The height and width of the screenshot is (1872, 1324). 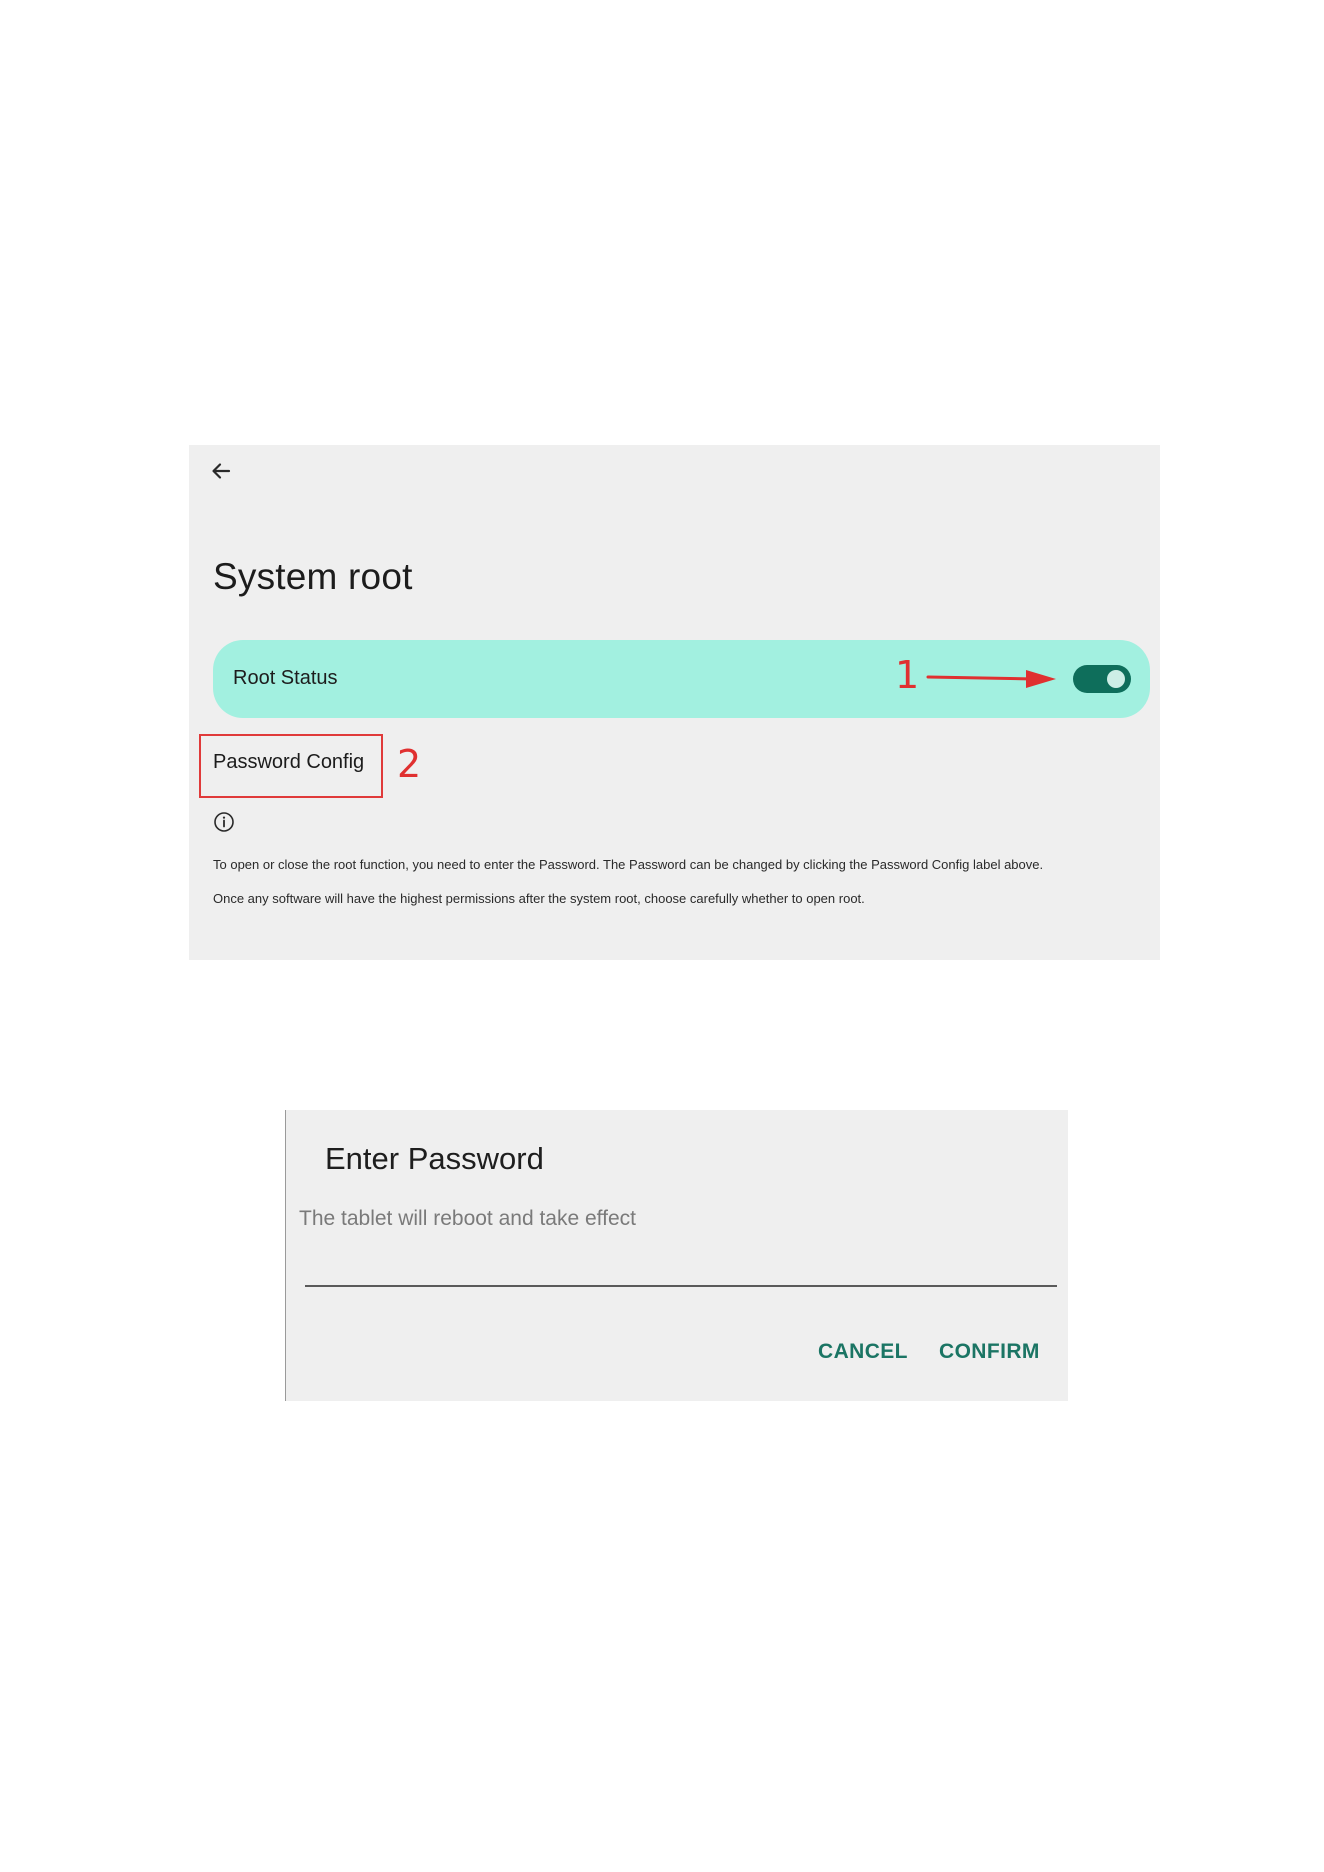 I want to click on annotation-arrow-icon, so click(x=991, y=679).